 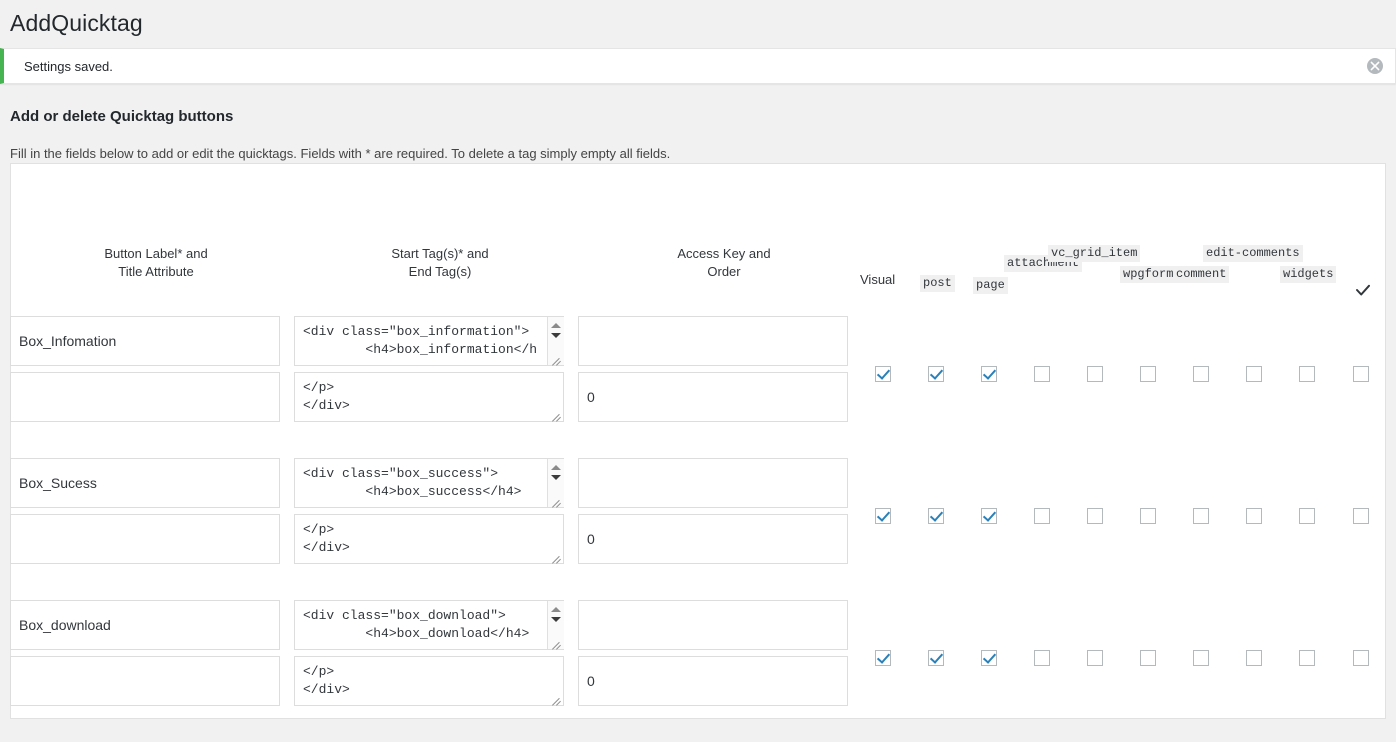 I want to click on check-all-icon, so click(x=1363, y=290).